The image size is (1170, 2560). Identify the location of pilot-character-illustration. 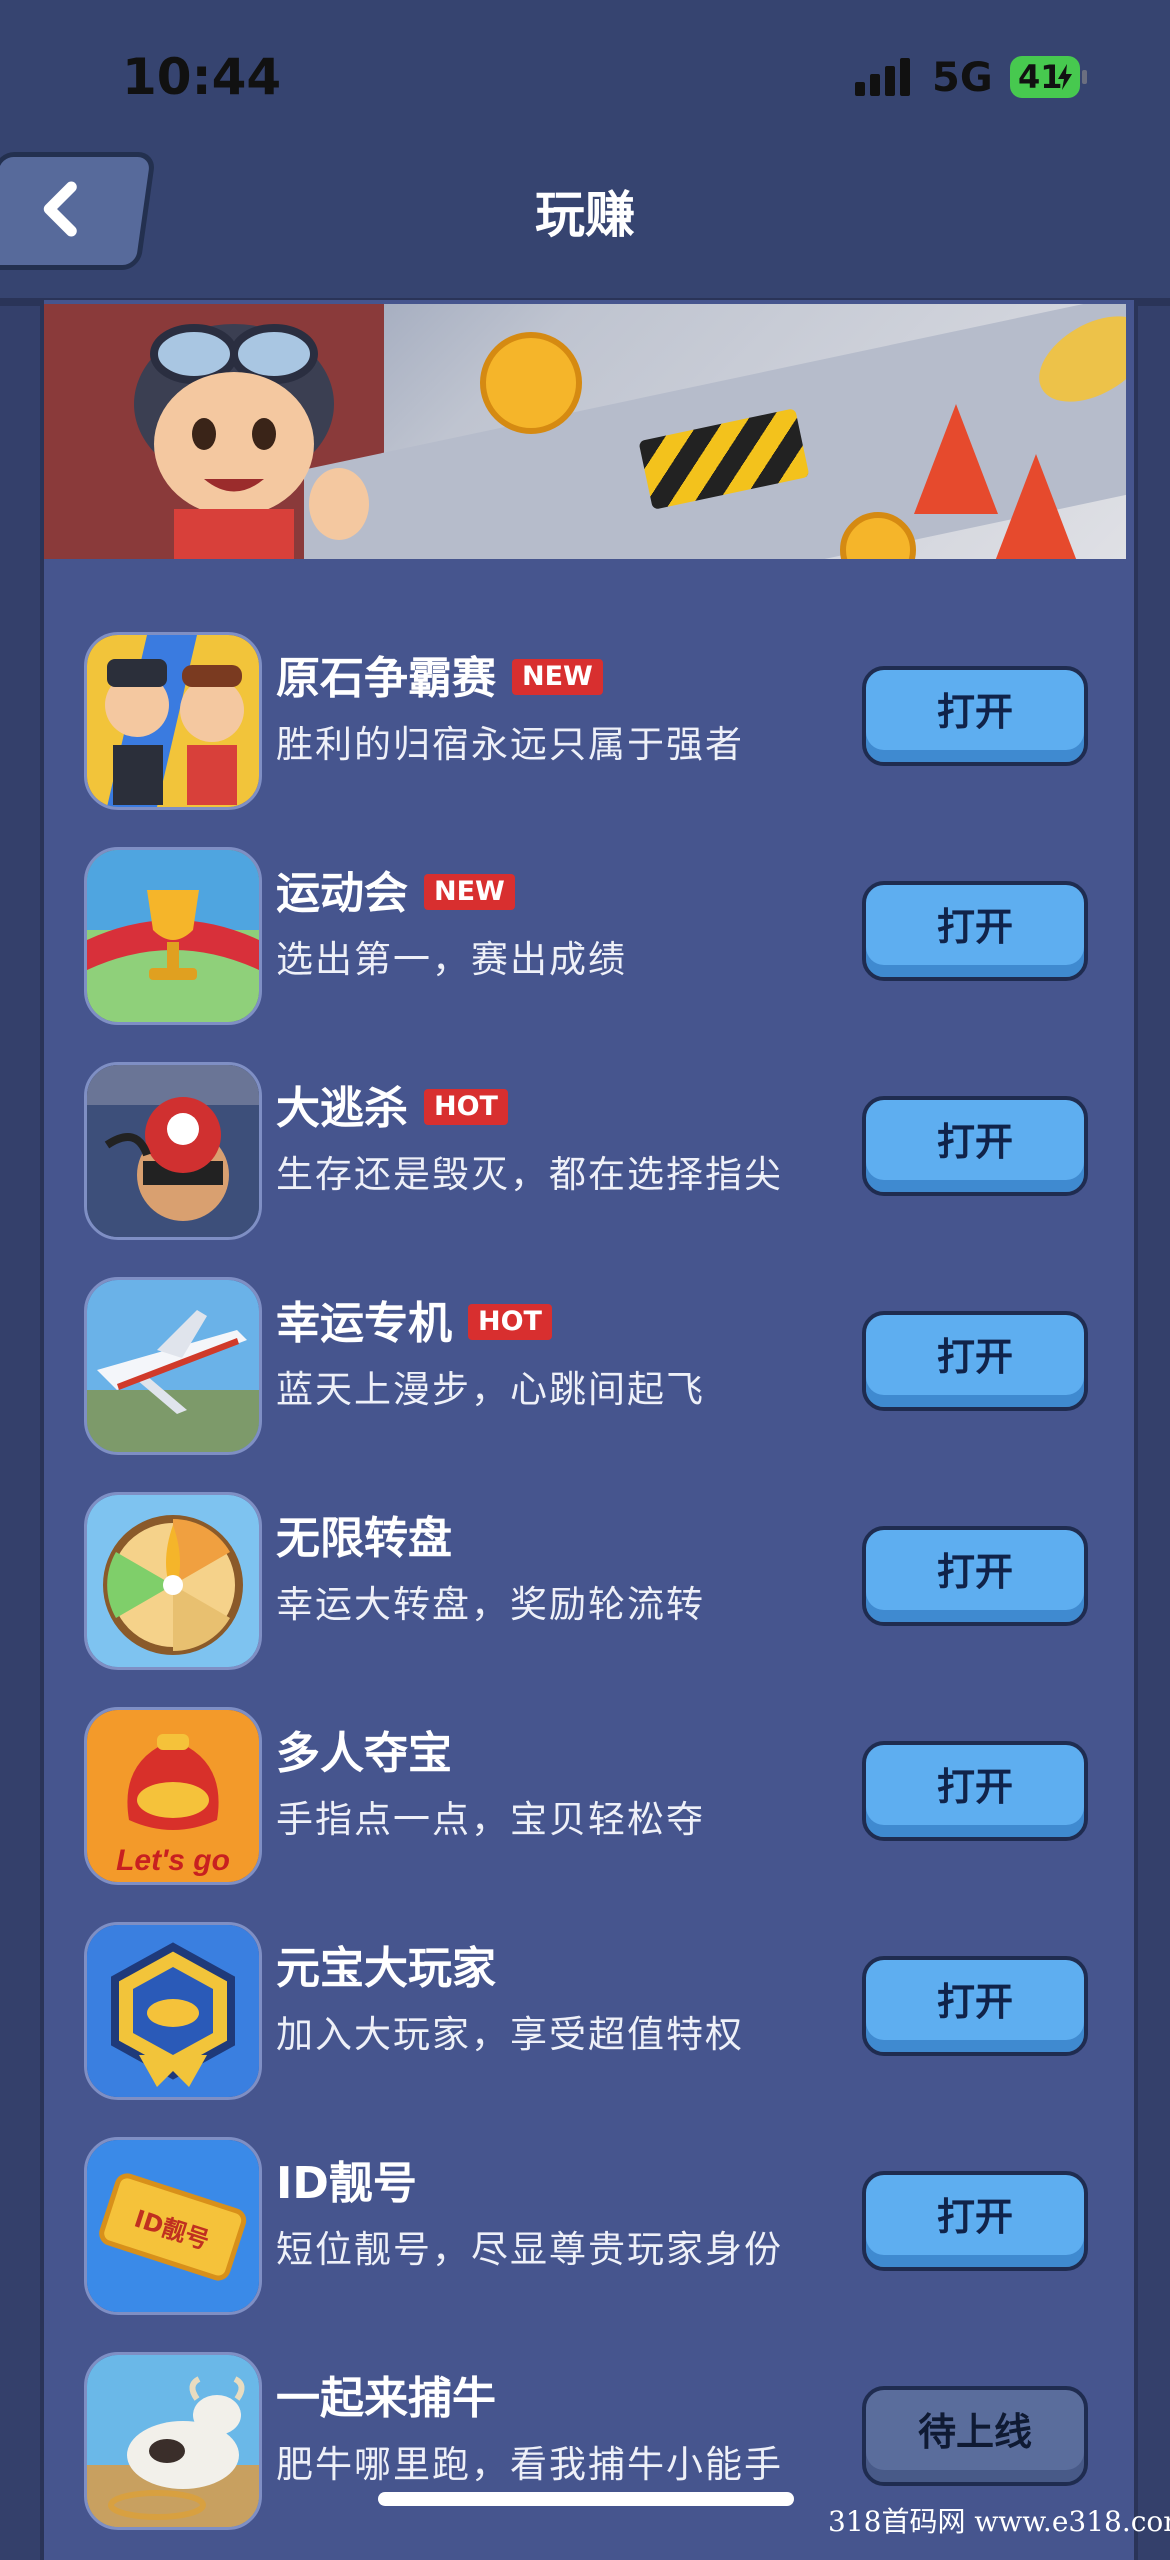
(251, 441).